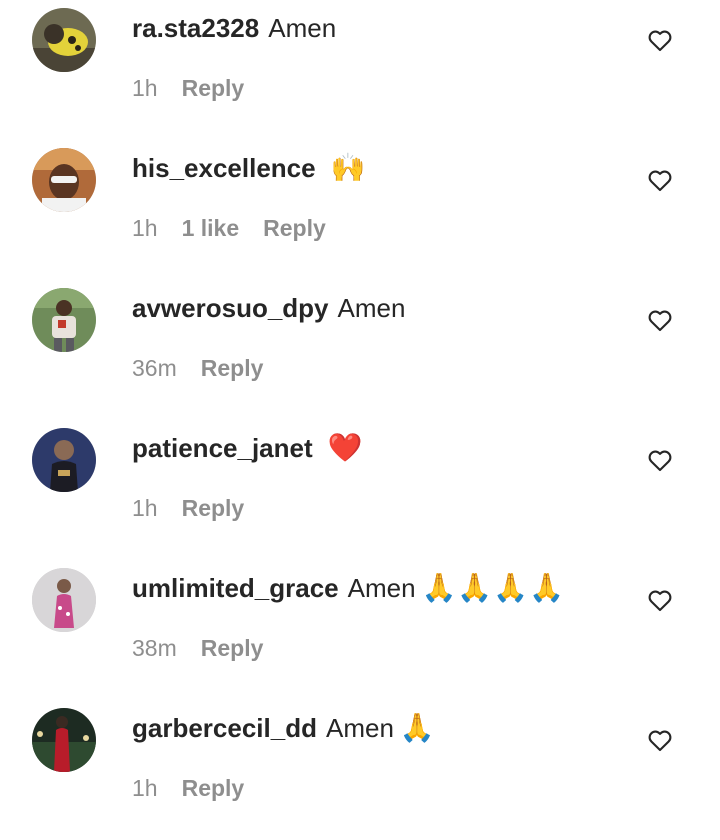 This screenshot has height=840, width=720. I want to click on like-count-link: 1 like, so click(211, 228).